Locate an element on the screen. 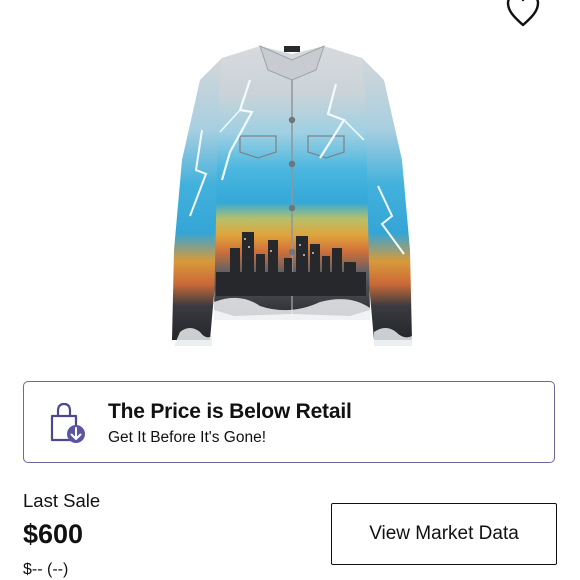 Image resolution: width=580 pixels, height=580 pixels. heart-outline-icon is located at coordinates (523, 13).